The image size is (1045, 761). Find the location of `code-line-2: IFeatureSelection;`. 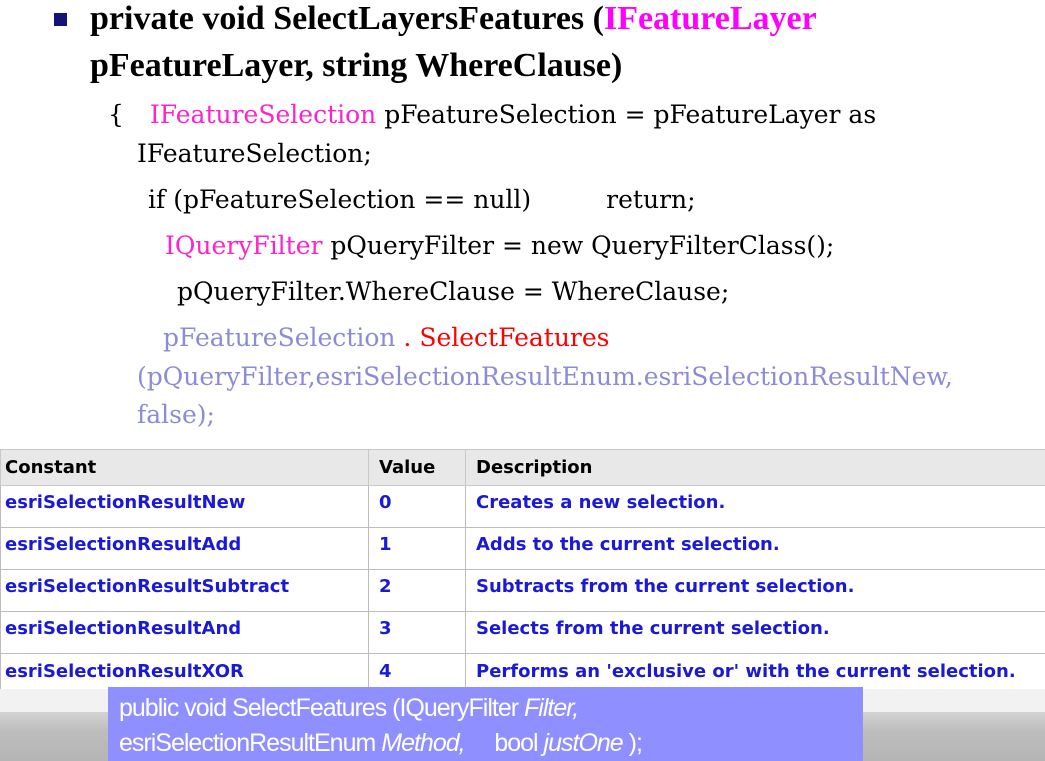

code-line-2: IFeatureSelection; is located at coordinates (254, 153).